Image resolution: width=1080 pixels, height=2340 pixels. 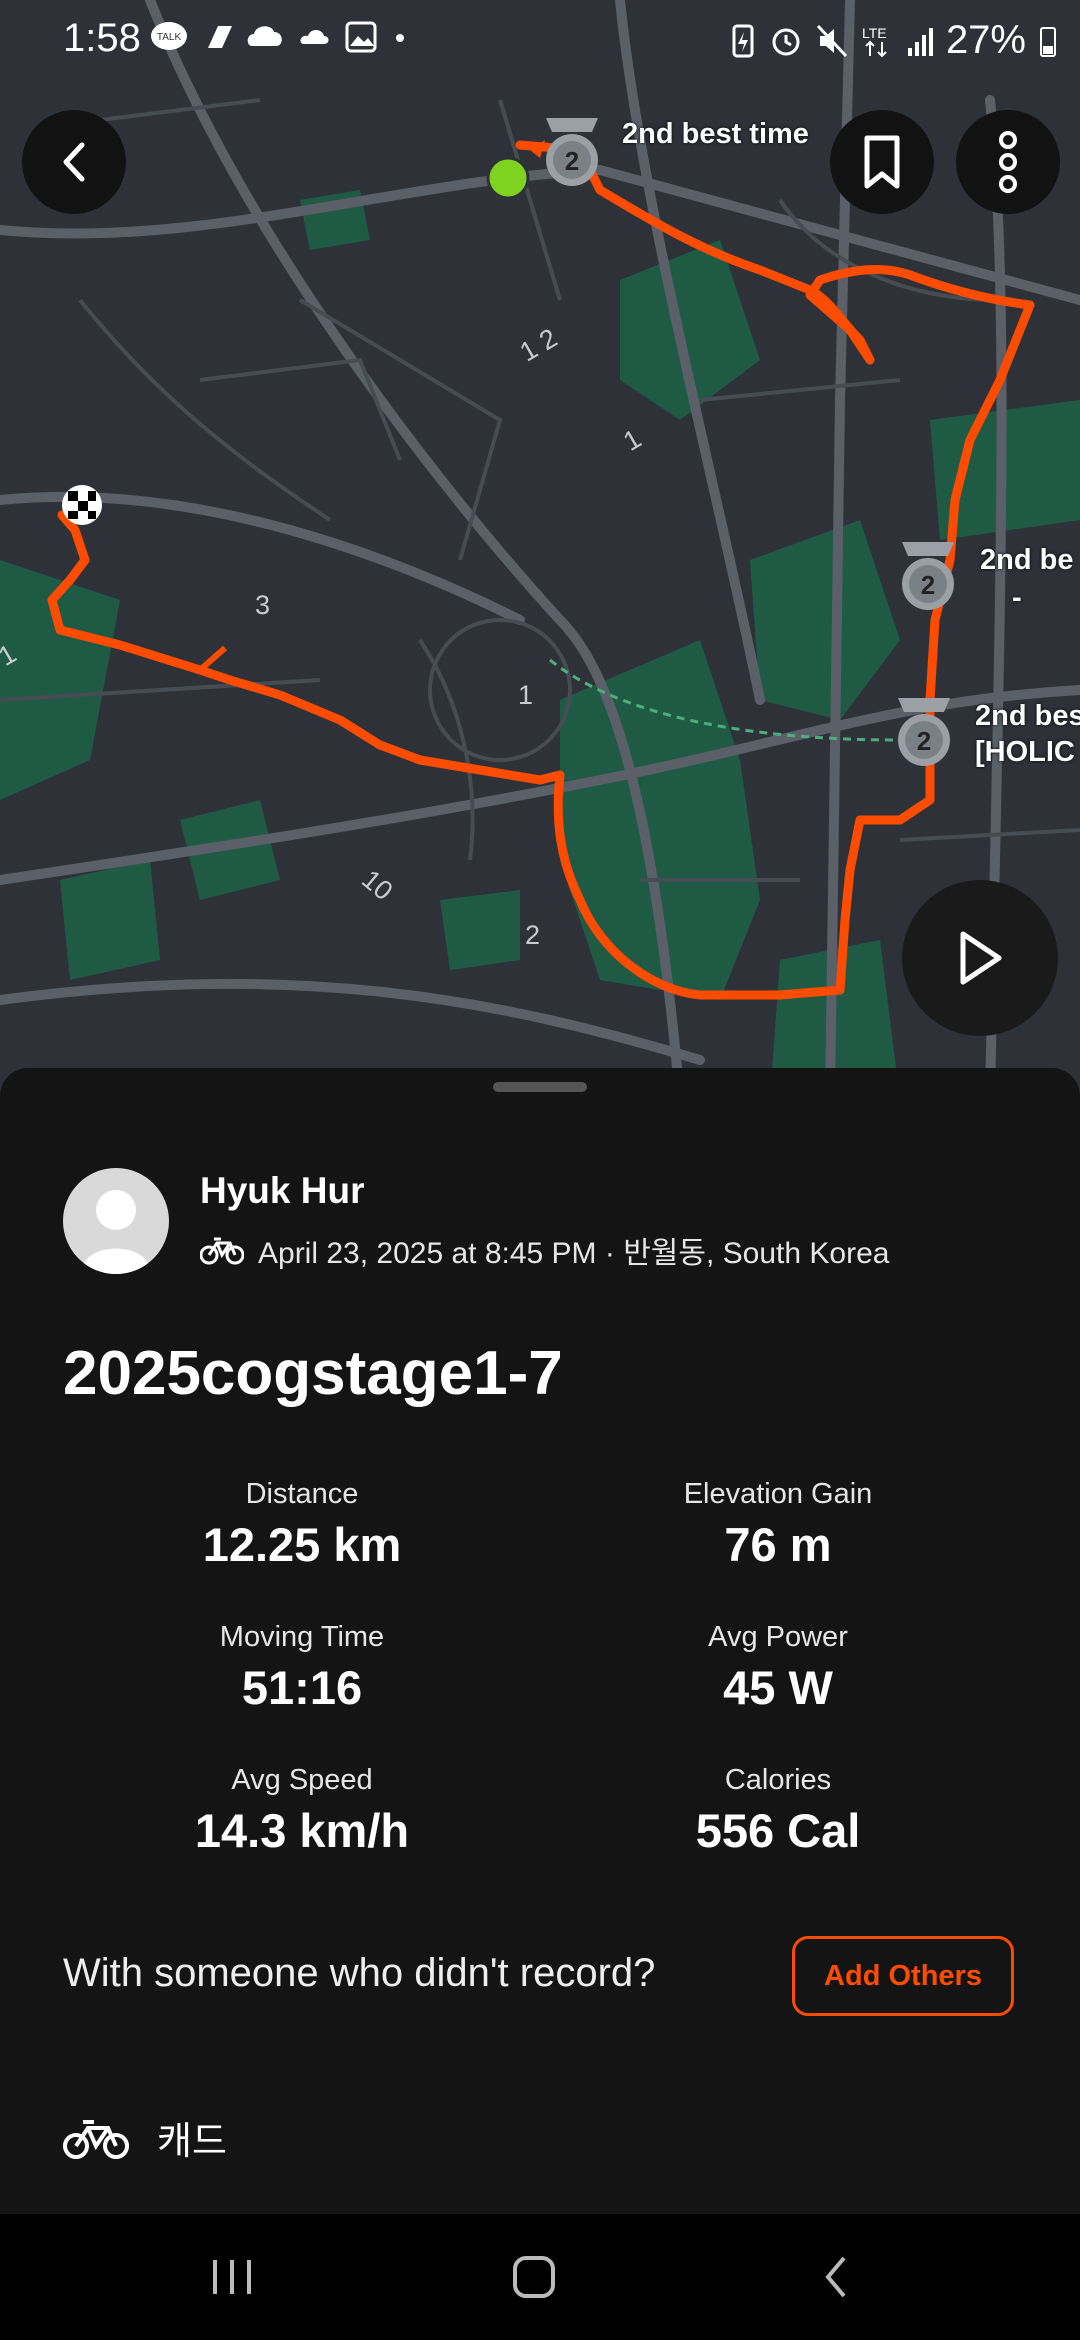 I want to click on home-button, so click(x=534, y=2277).